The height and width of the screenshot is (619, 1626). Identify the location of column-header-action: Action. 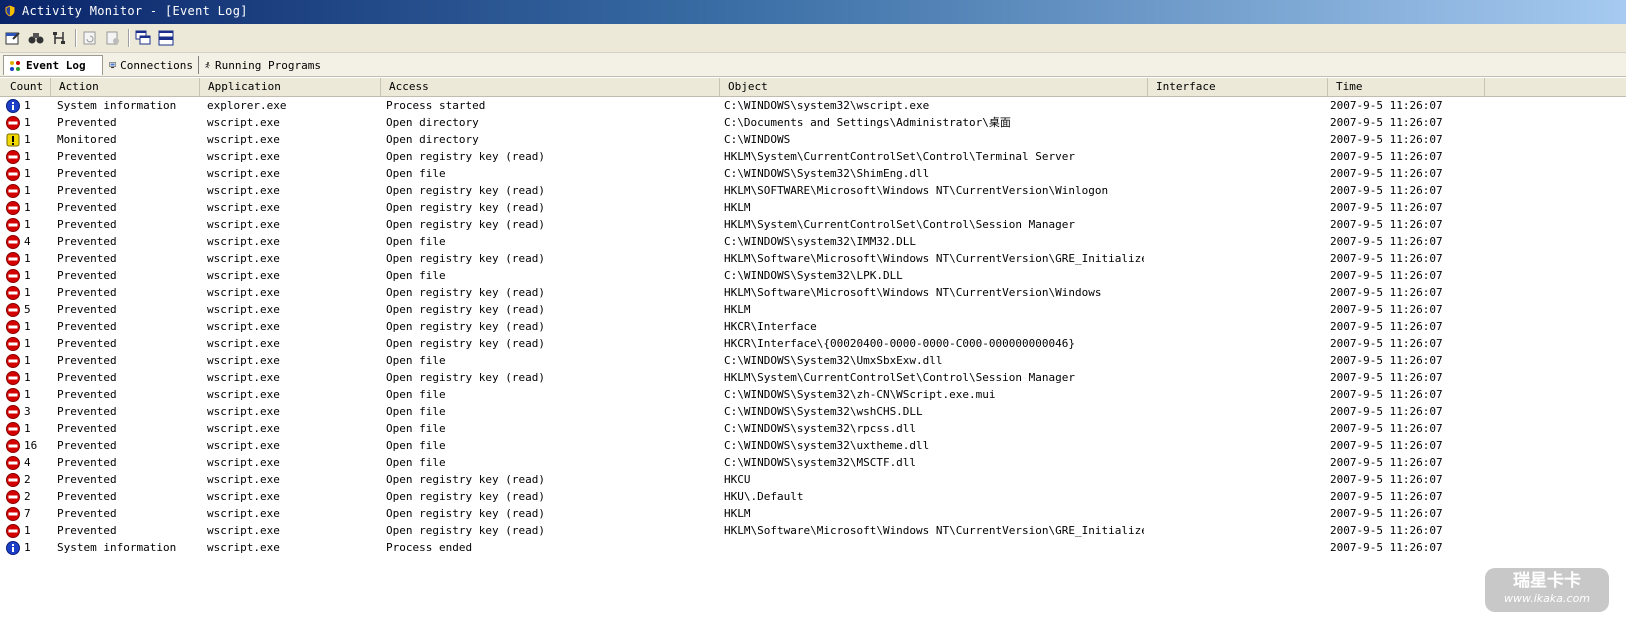
(126, 87).